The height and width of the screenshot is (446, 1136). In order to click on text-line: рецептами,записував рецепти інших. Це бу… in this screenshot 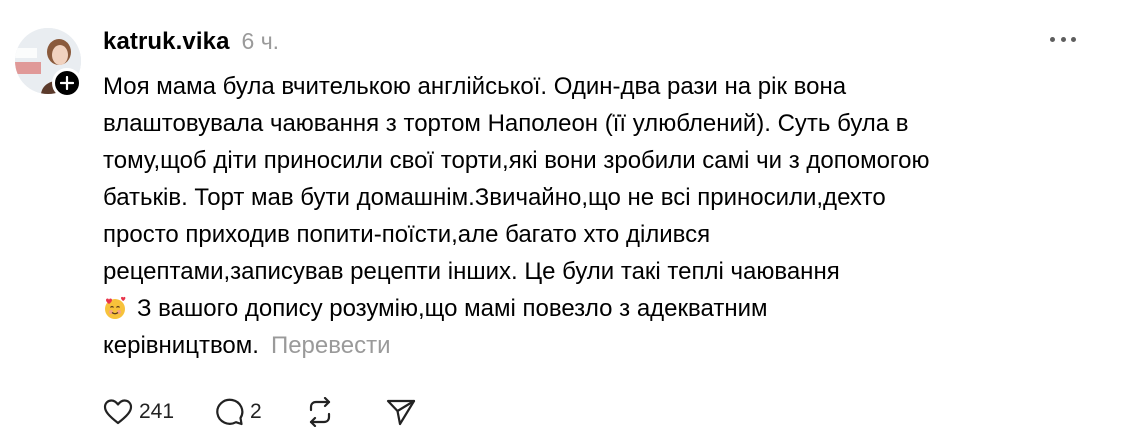, I will do `click(471, 271)`.